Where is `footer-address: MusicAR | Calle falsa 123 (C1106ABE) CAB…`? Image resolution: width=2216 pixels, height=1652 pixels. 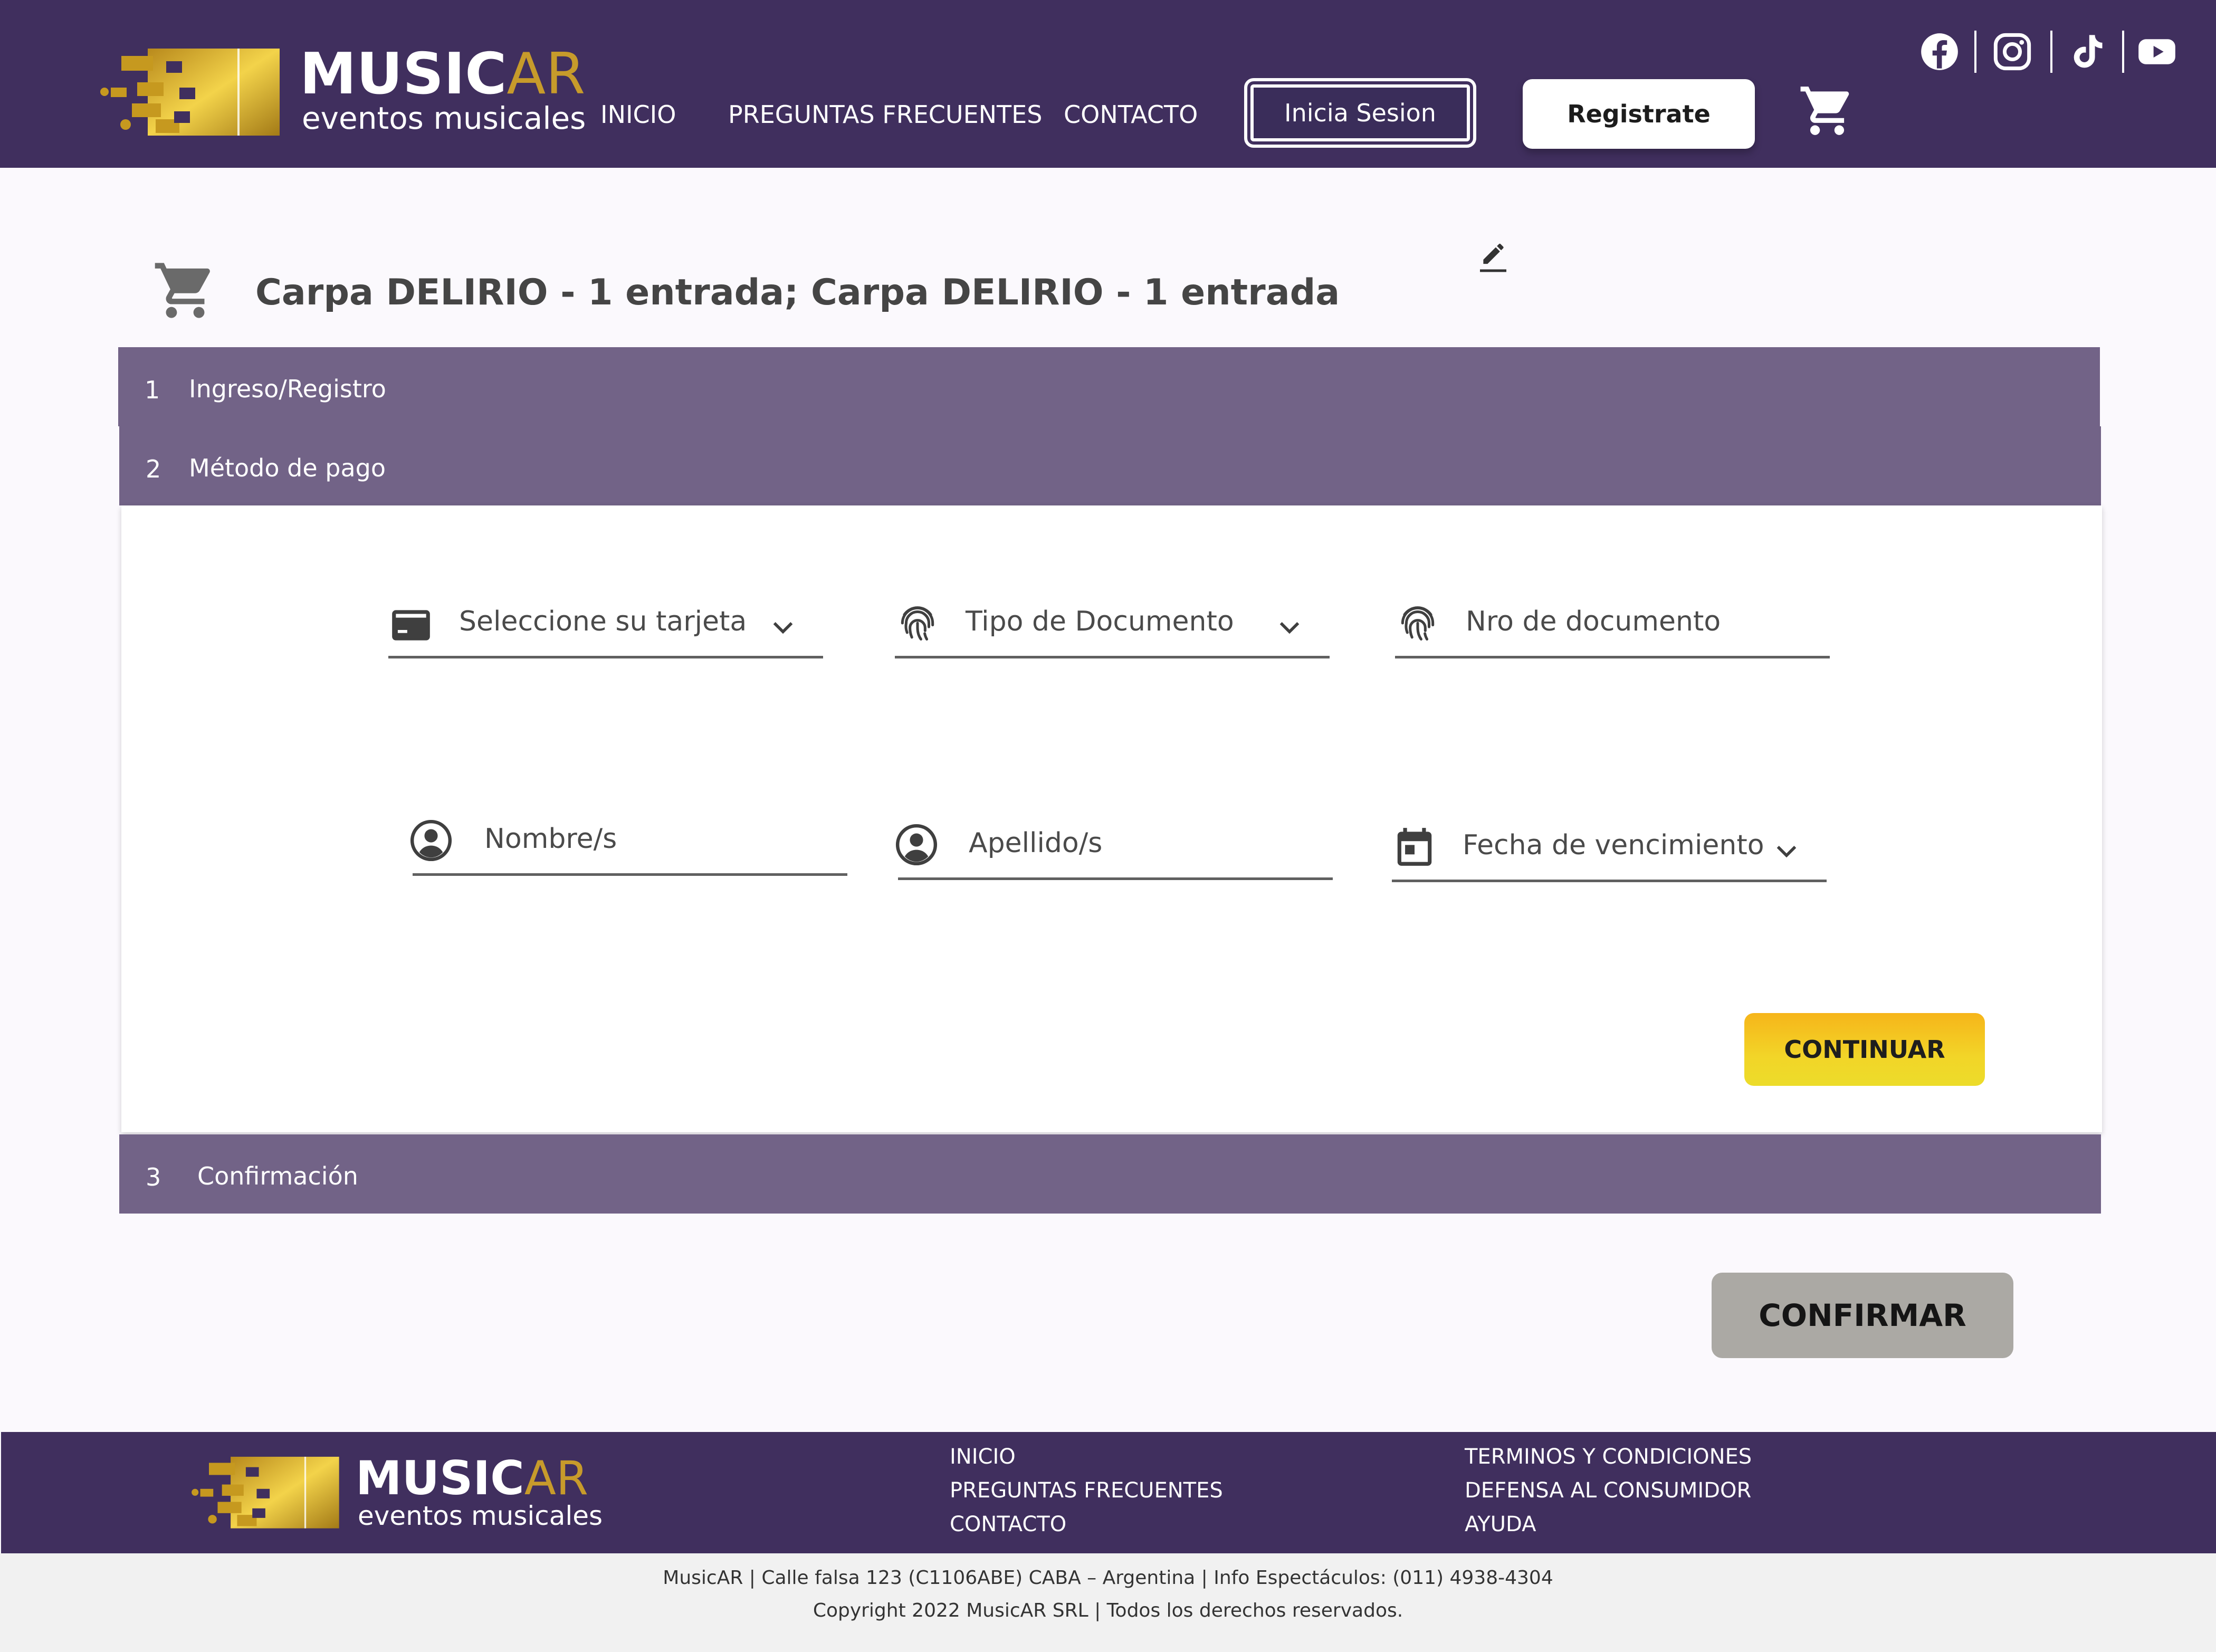
footer-address: MusicAR | Calle falsa 123 (C1106ABE) CAB… is located at coordinates (1108, 1578).